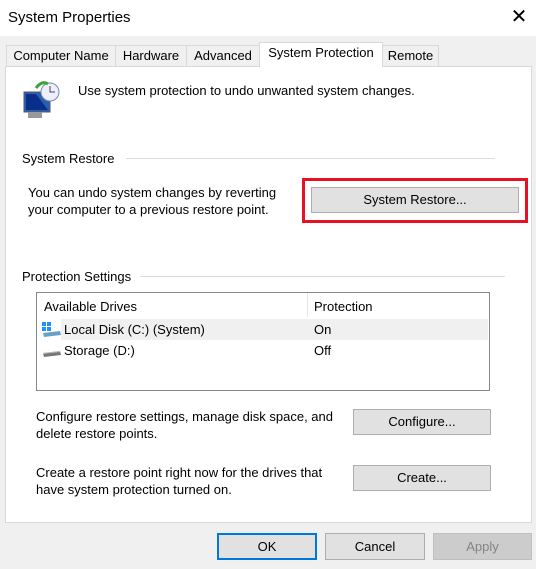 The image size is (536, 569). What do you see at coordinates (343, 306) in the screenshot?
I see `column-header-protection: Protection` at bounding box center [343, 306].